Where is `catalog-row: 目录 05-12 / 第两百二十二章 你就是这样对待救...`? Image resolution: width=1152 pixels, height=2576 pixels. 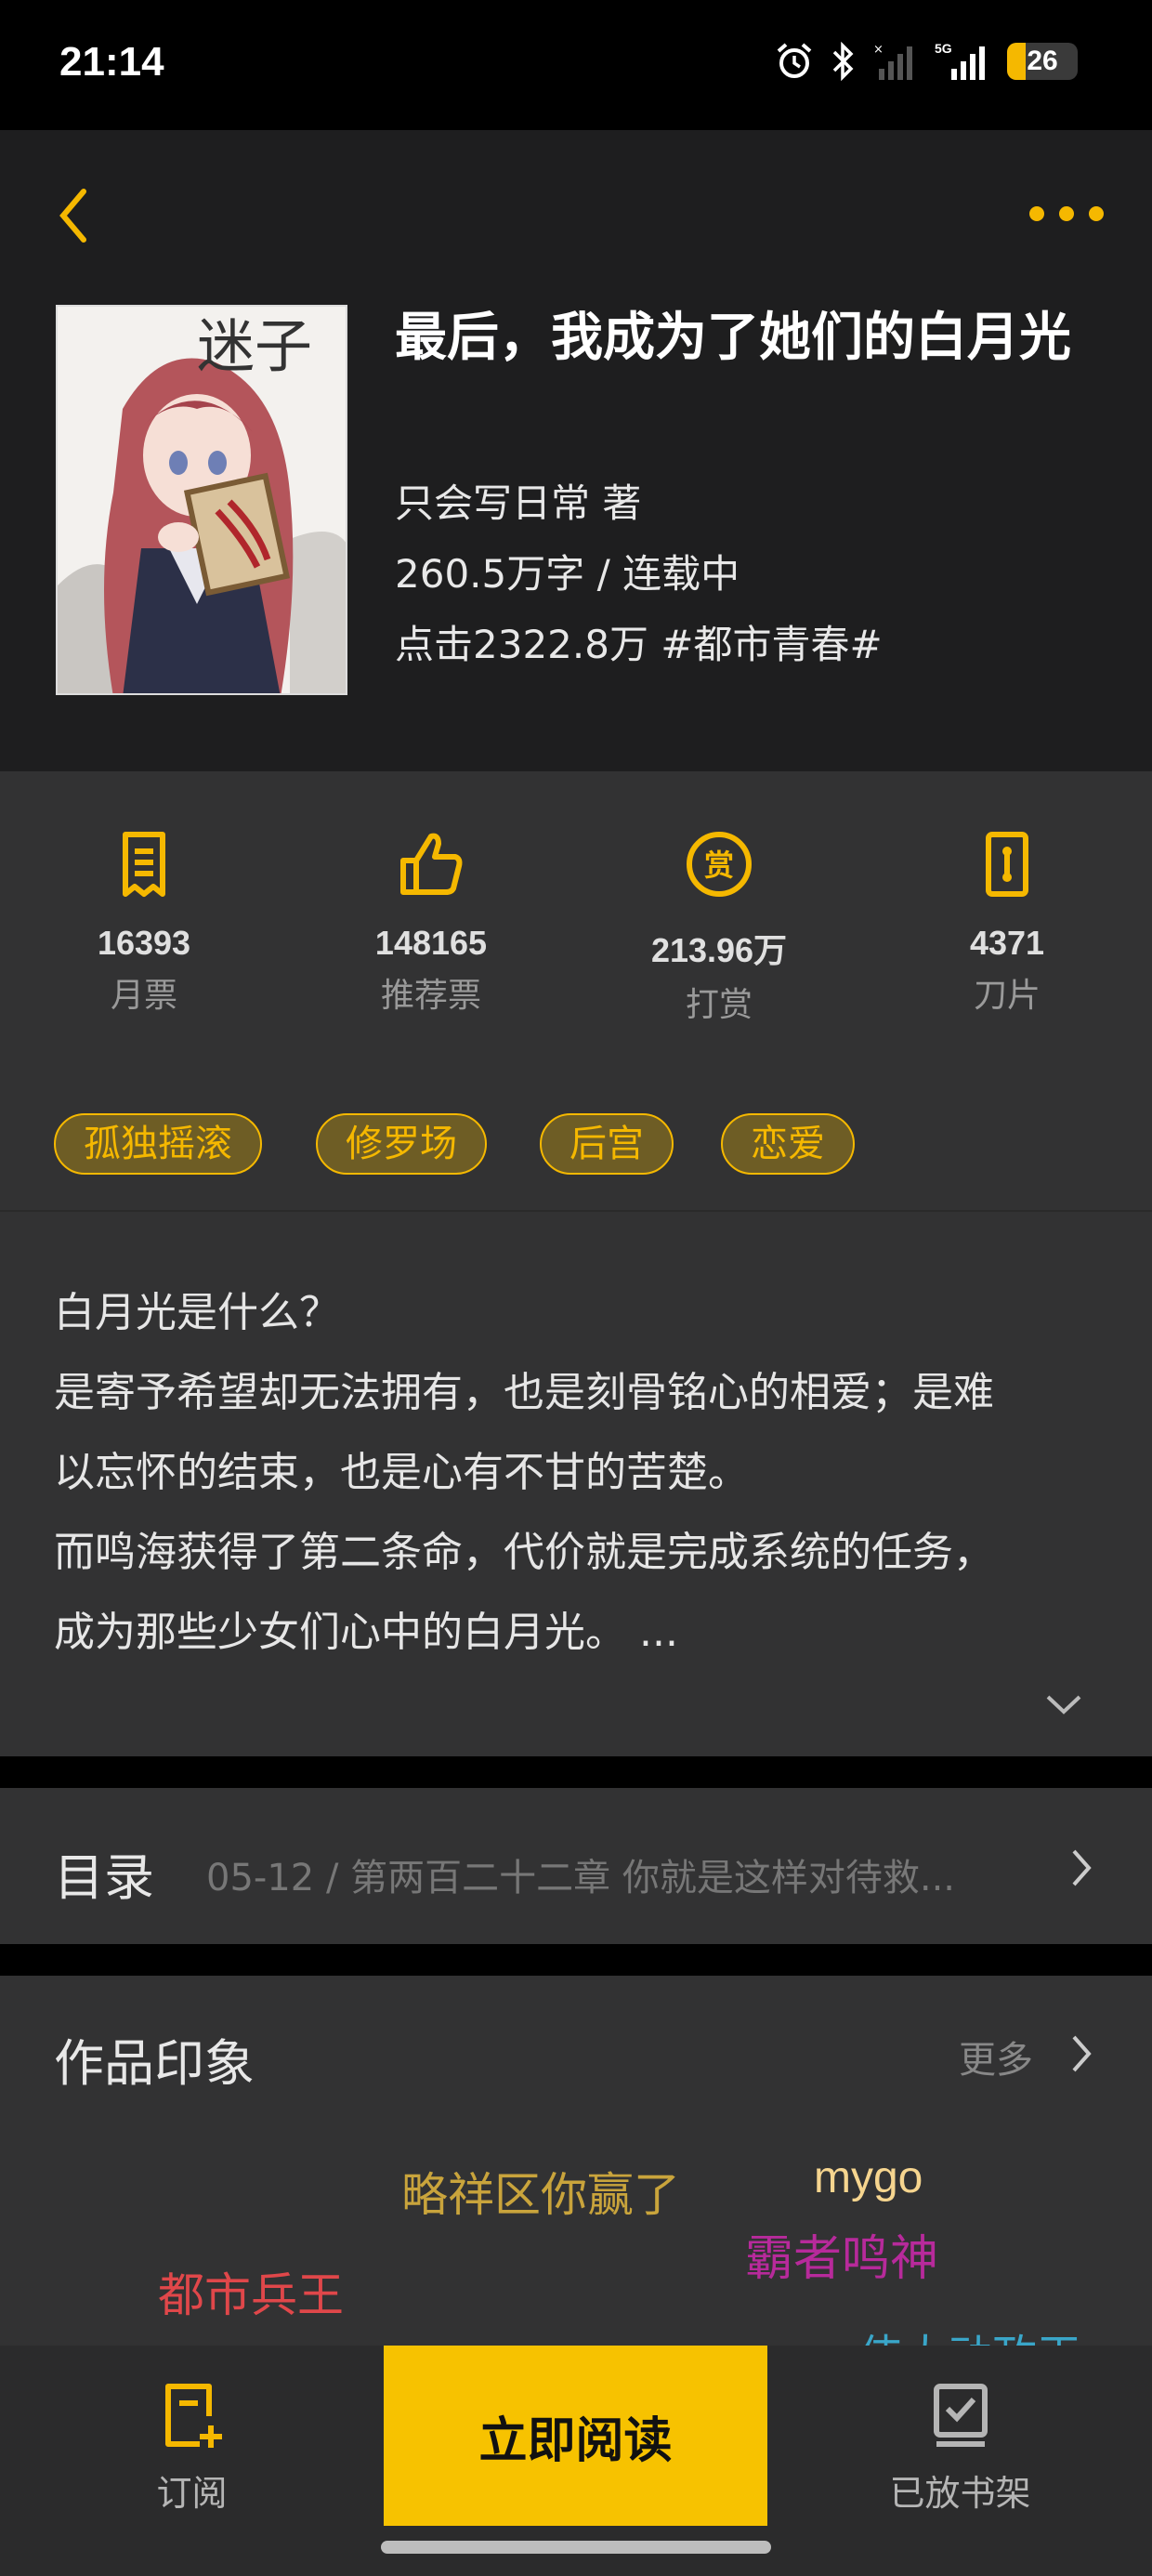 catalog-row: 目录 05-12 / 第两百二十二章 你就是这样对待救... is located at coordinates (576, 1866).